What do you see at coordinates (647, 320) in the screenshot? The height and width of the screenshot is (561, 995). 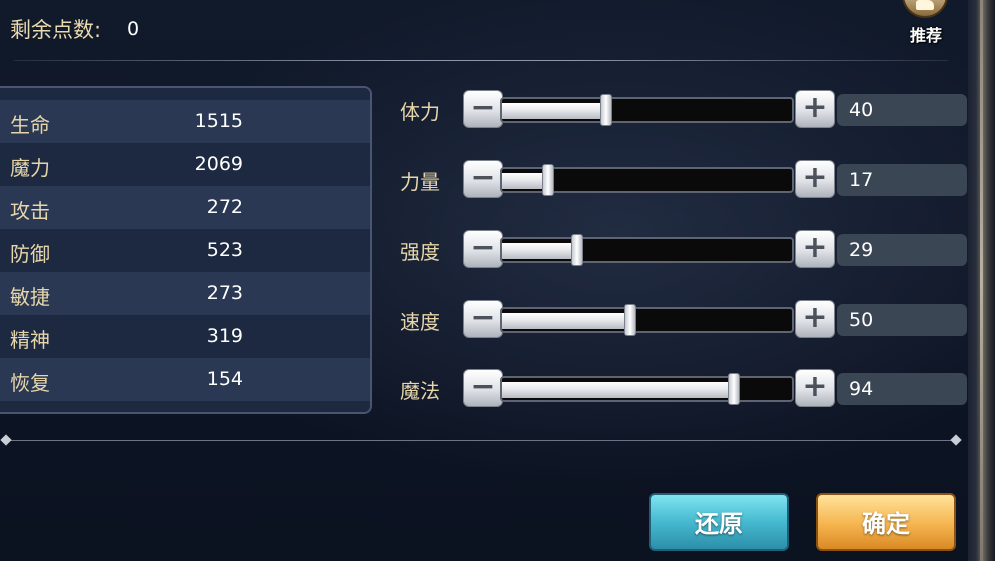 I see `speed-slider` at bounding box center [647, 320].